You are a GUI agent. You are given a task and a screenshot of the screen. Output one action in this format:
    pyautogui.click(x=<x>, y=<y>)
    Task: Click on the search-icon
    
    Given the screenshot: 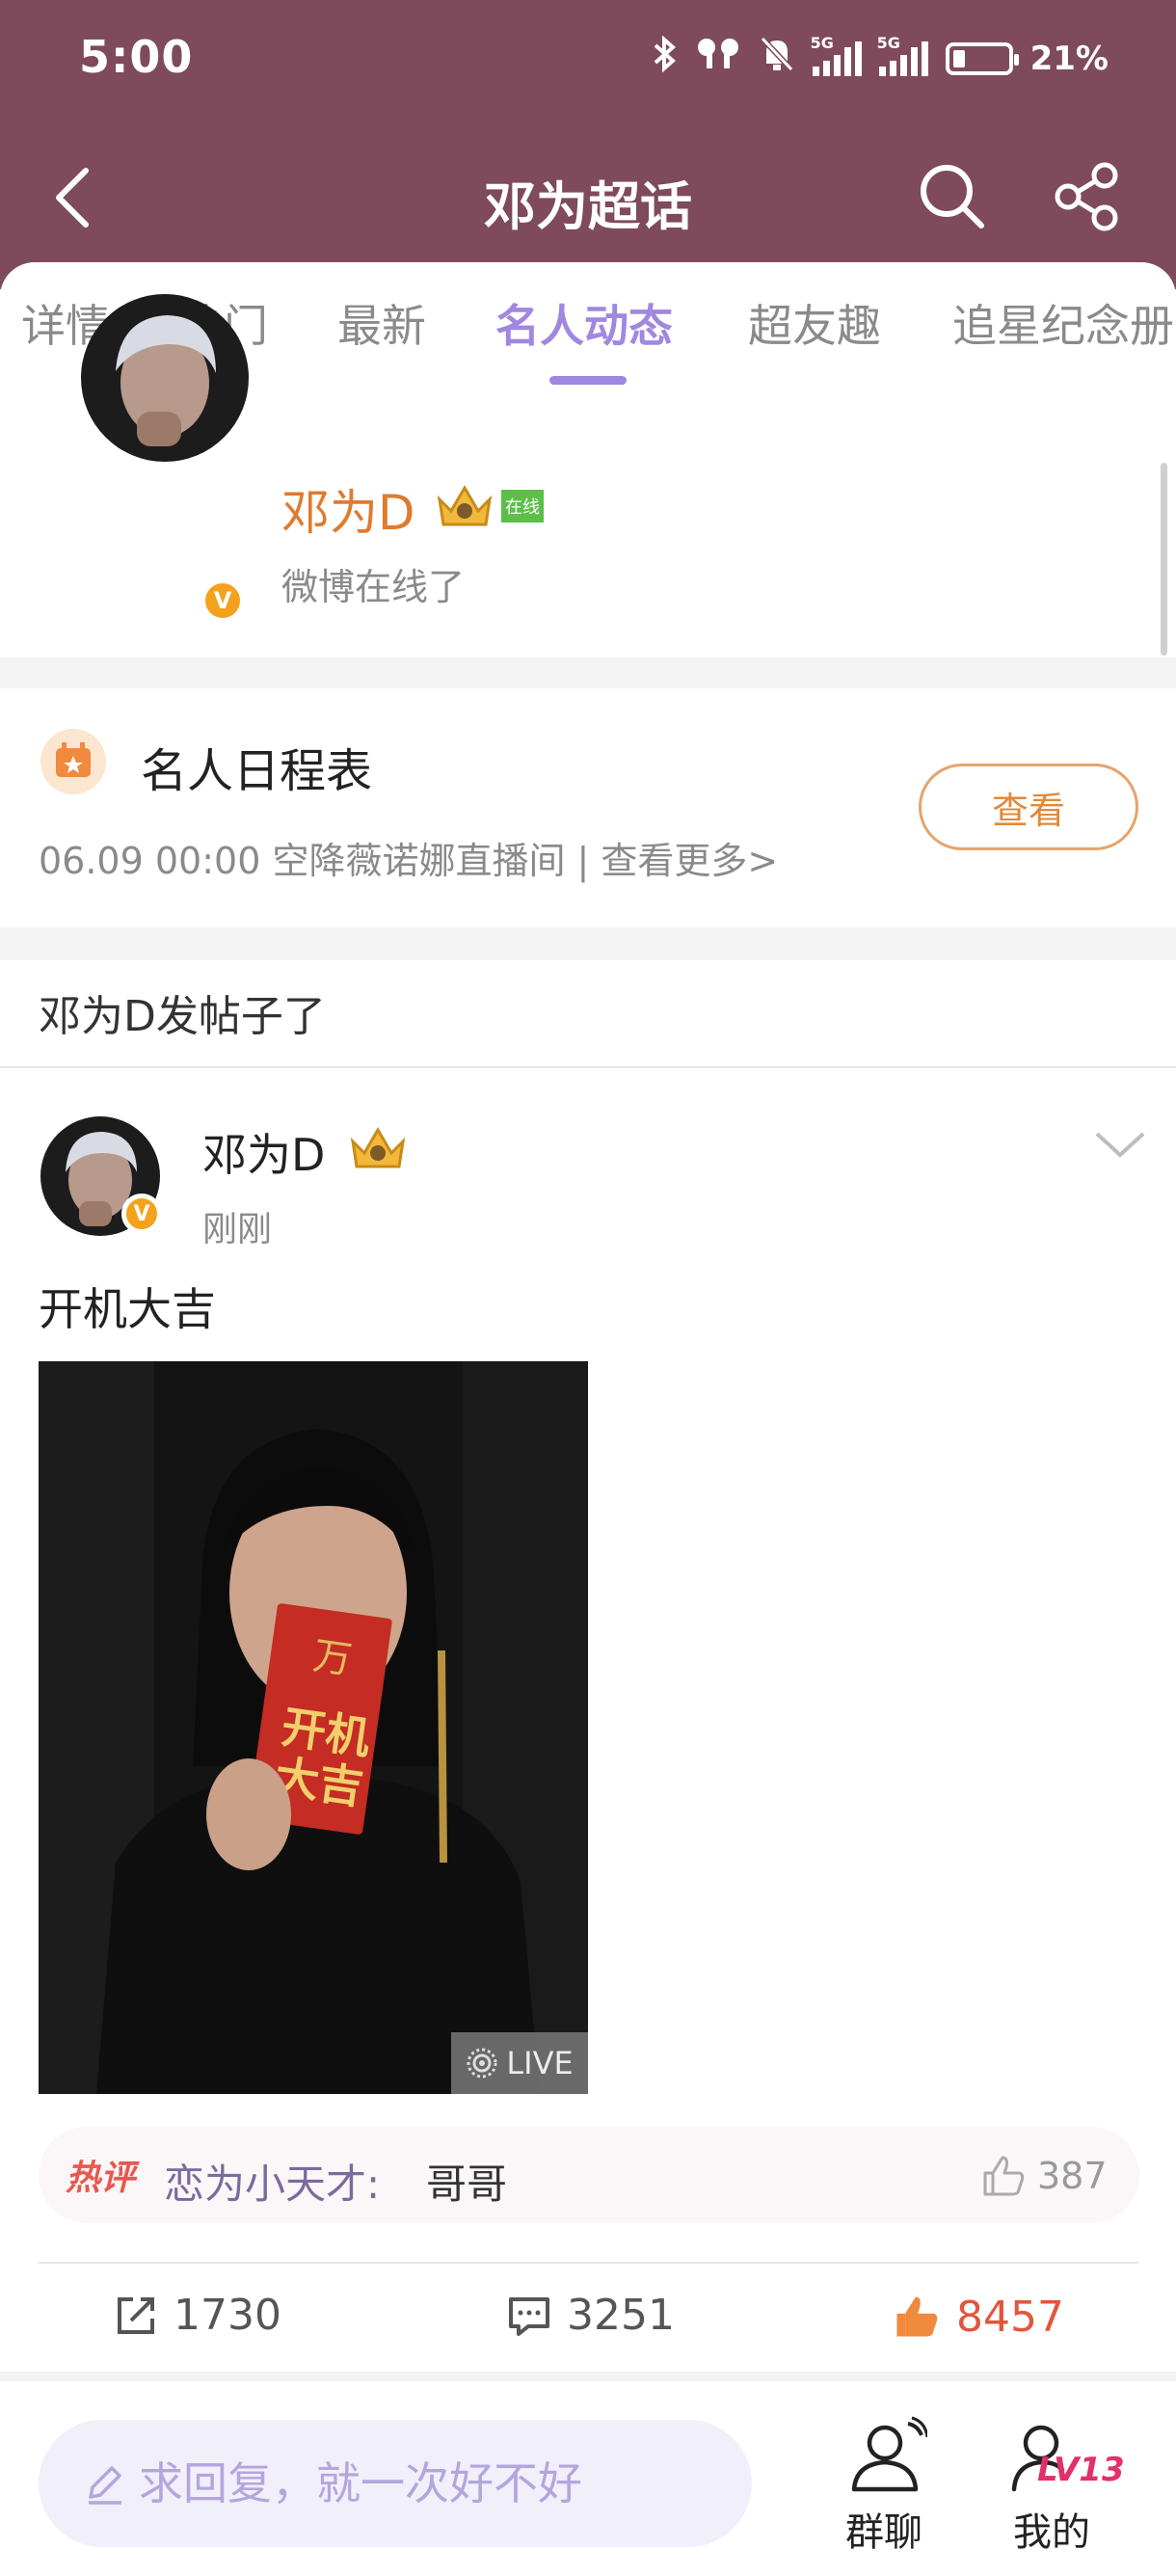 What is the action you would take?
    pyautogui.click(x=952, y=196)
    